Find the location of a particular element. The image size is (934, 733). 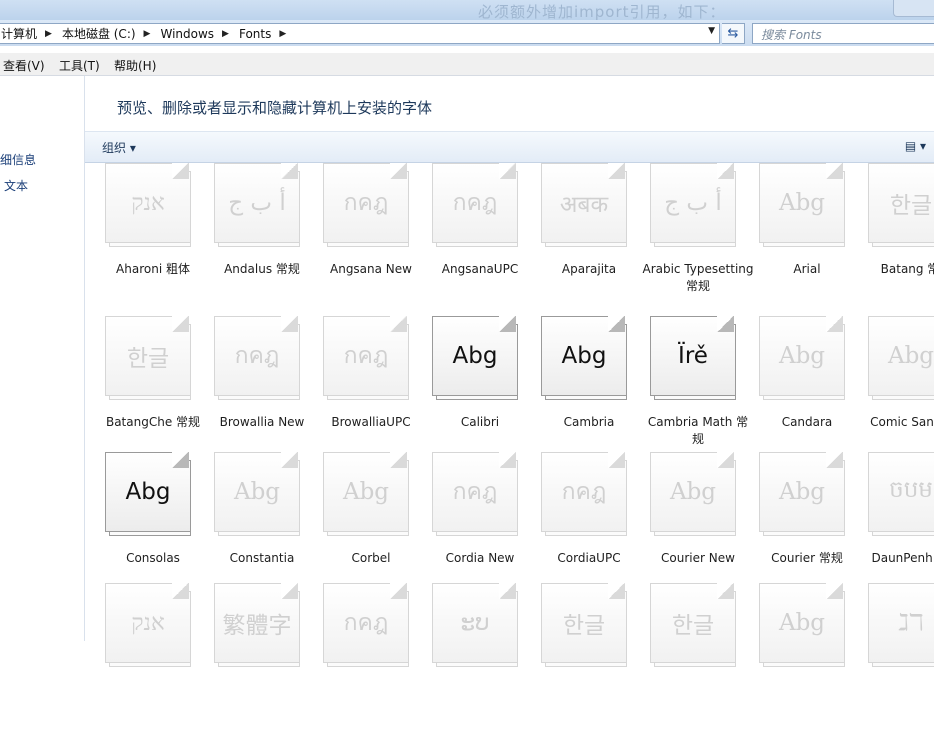

font-file-icon: אנק is located at coordinates (150, 625).